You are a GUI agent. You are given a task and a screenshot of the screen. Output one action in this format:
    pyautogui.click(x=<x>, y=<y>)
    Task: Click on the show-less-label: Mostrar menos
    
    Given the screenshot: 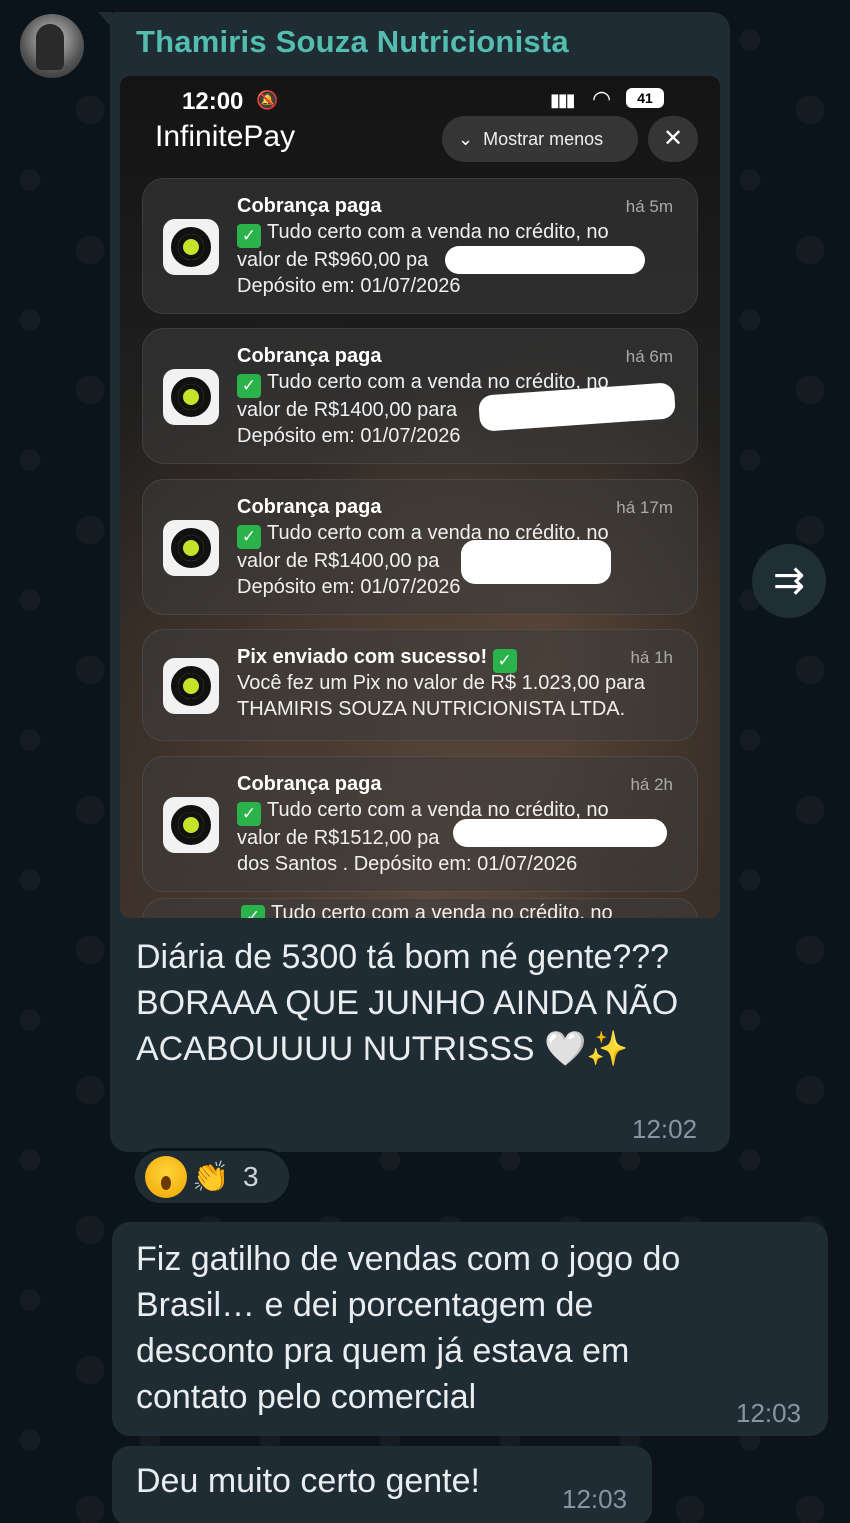 What is the action you would take?
    pyautogui.click(x=543, y=138)
    